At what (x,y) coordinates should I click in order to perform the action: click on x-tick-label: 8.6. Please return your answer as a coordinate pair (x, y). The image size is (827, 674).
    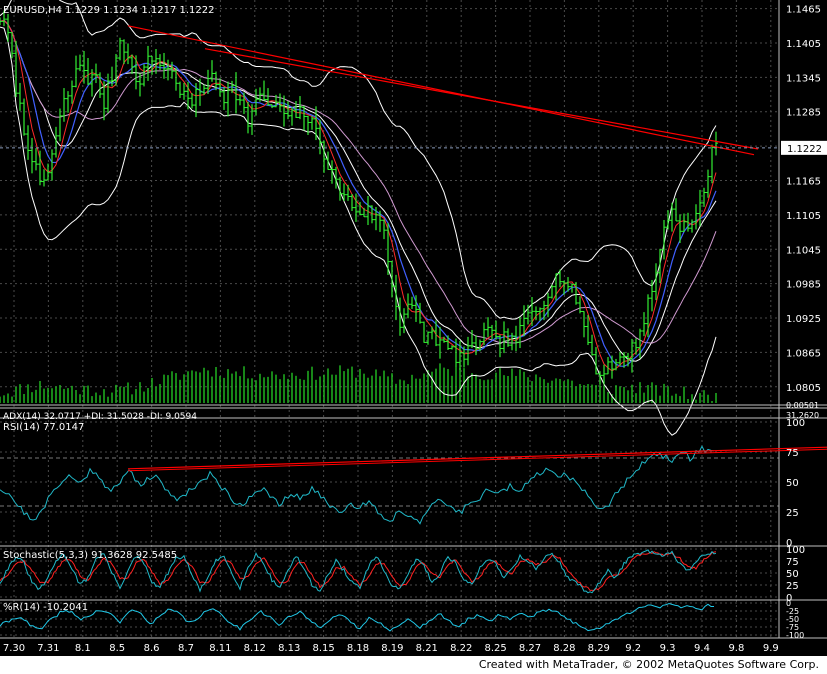
    Looking at the image, I should click on (152, 648).